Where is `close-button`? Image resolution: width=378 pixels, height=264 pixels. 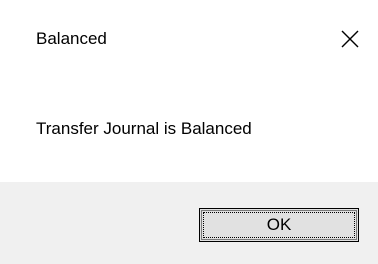
close-button is located at coordinates (350, 38).